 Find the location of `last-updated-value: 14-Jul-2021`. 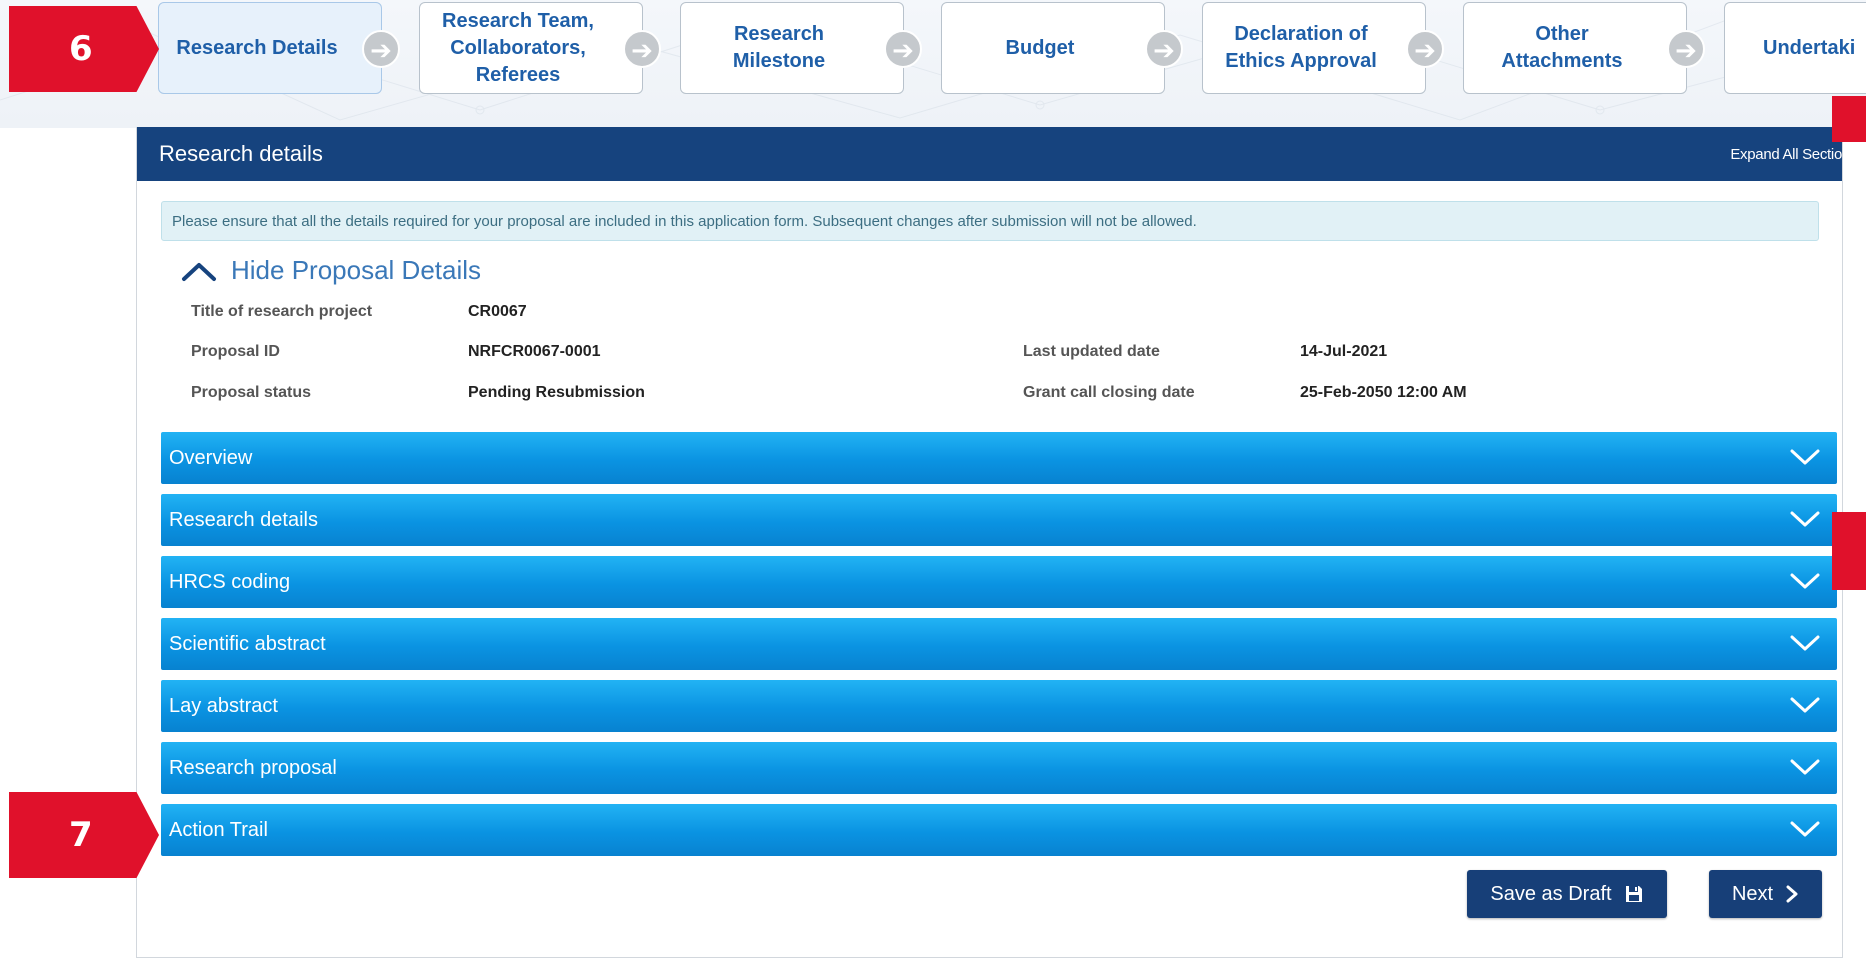

last-updated-value: 14-Jul-2021 is located at coordinates (1344, 351).